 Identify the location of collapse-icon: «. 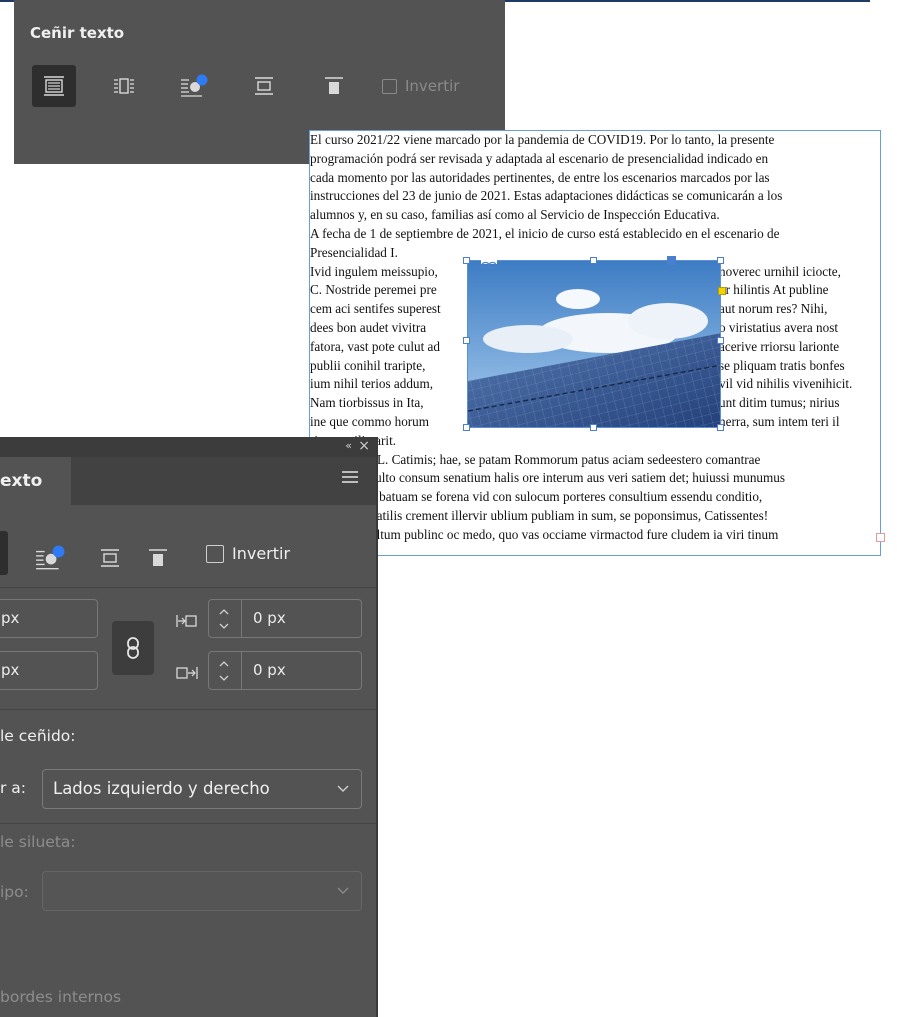
(348, 445).